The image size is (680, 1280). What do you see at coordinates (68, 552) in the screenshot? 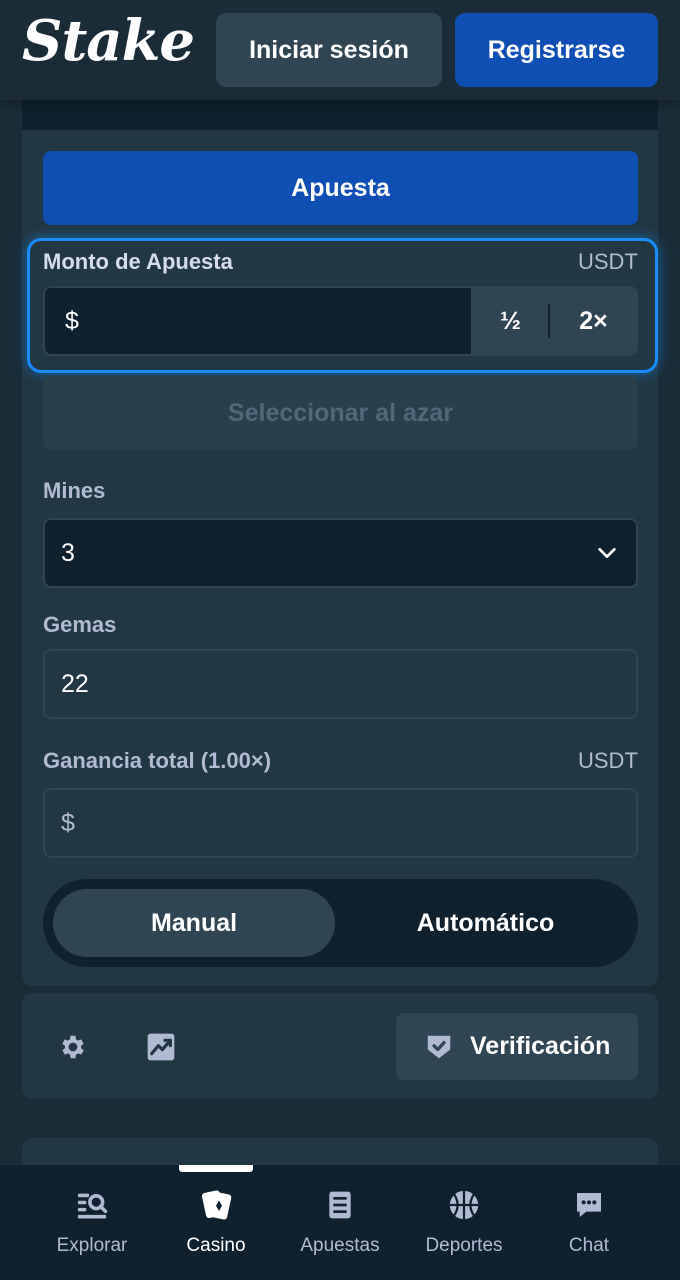
I see `mines-value: 3` at bounding box center [68, 552].